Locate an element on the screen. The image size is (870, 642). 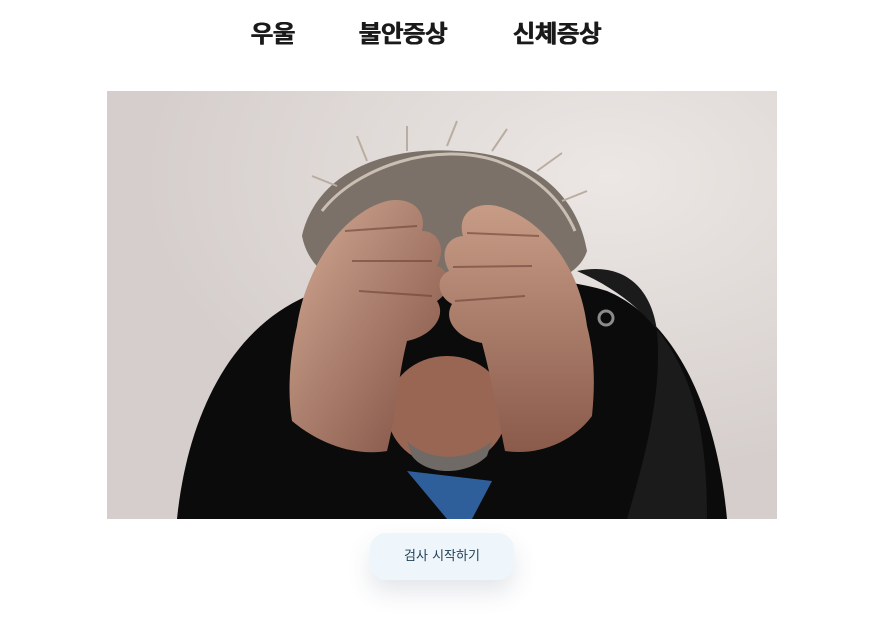
tab-anxiety-symptoms: 불안증상 is located at coordinates (403, 34).